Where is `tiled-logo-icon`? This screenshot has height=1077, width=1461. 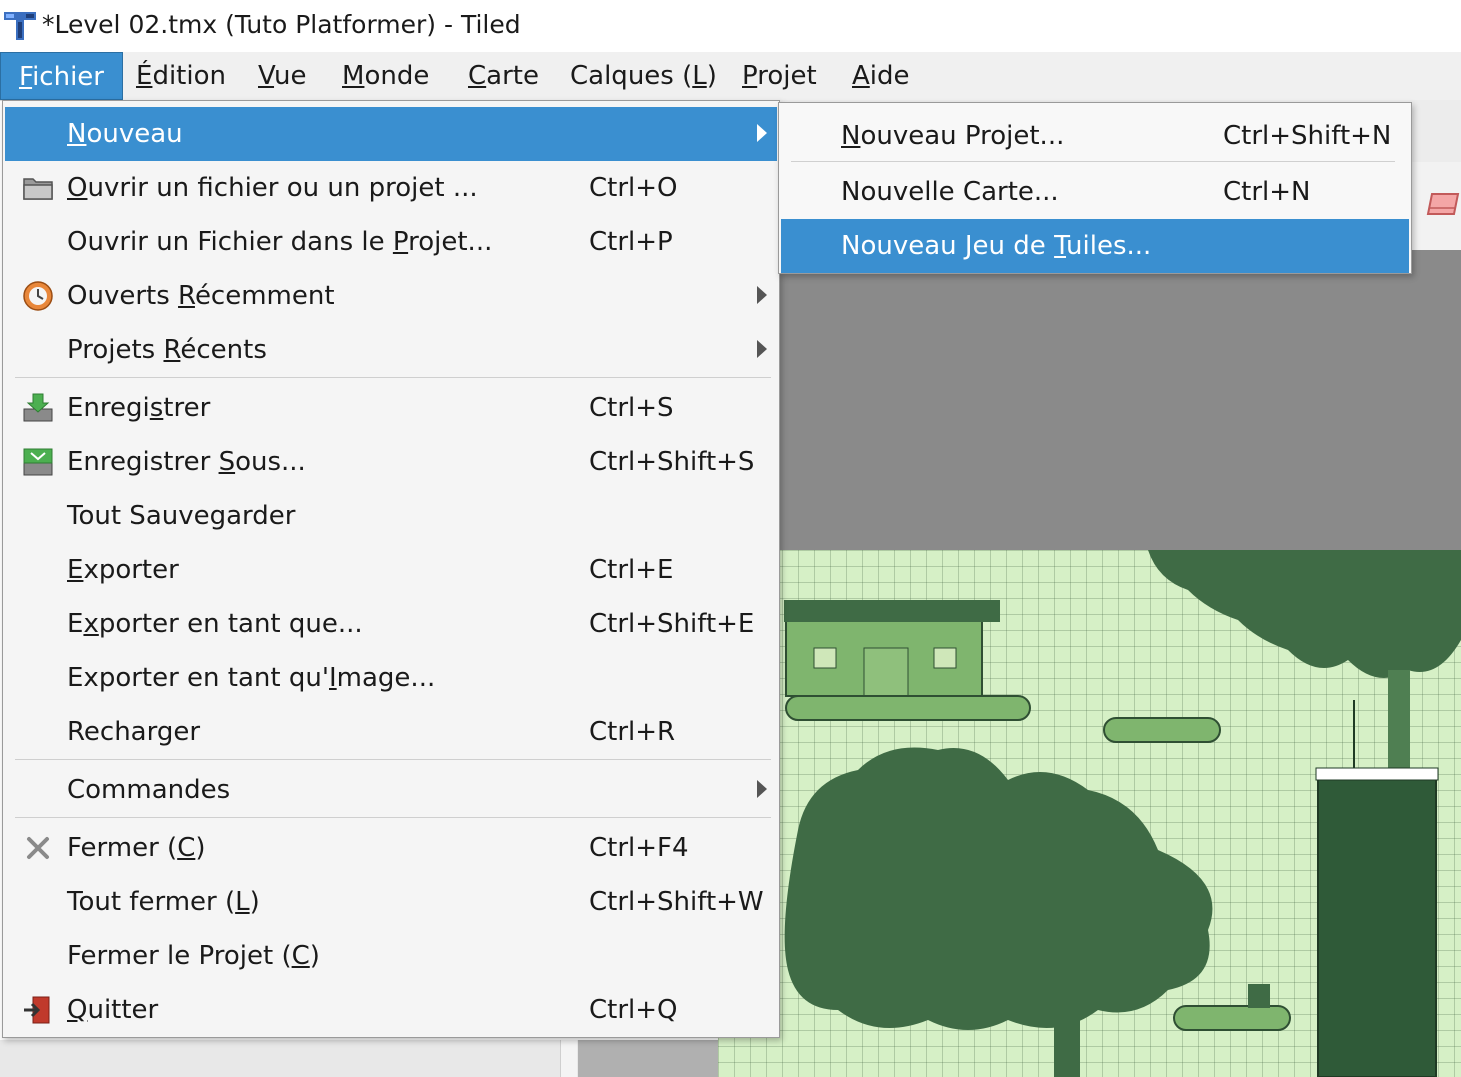
tiled-logo-icon is located at coordinates (20, 26).